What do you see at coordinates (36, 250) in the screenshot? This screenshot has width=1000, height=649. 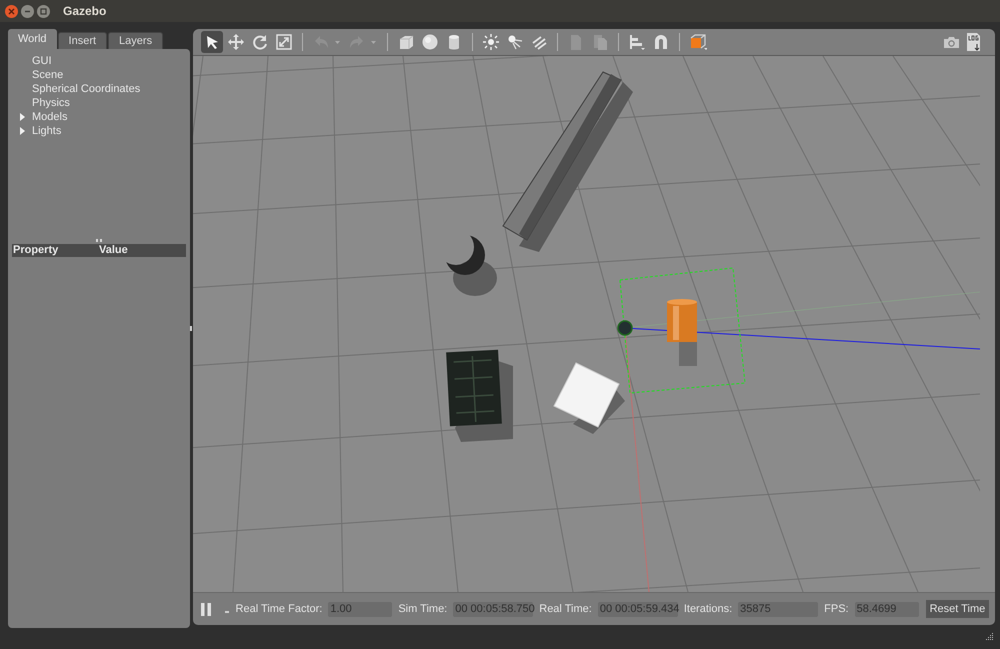 I see `column-header: Property` at bounding box center [36, 250].